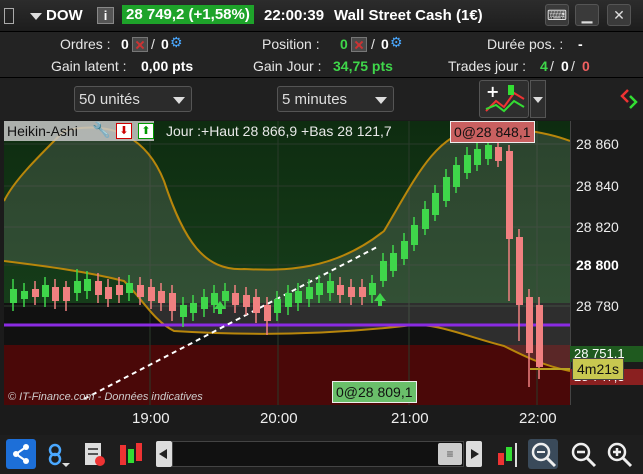 The image size is (643, 474). Describe the element at coordinates (629, 99) in the screenshot. I see `side-panel-toggle-icon` at that location.